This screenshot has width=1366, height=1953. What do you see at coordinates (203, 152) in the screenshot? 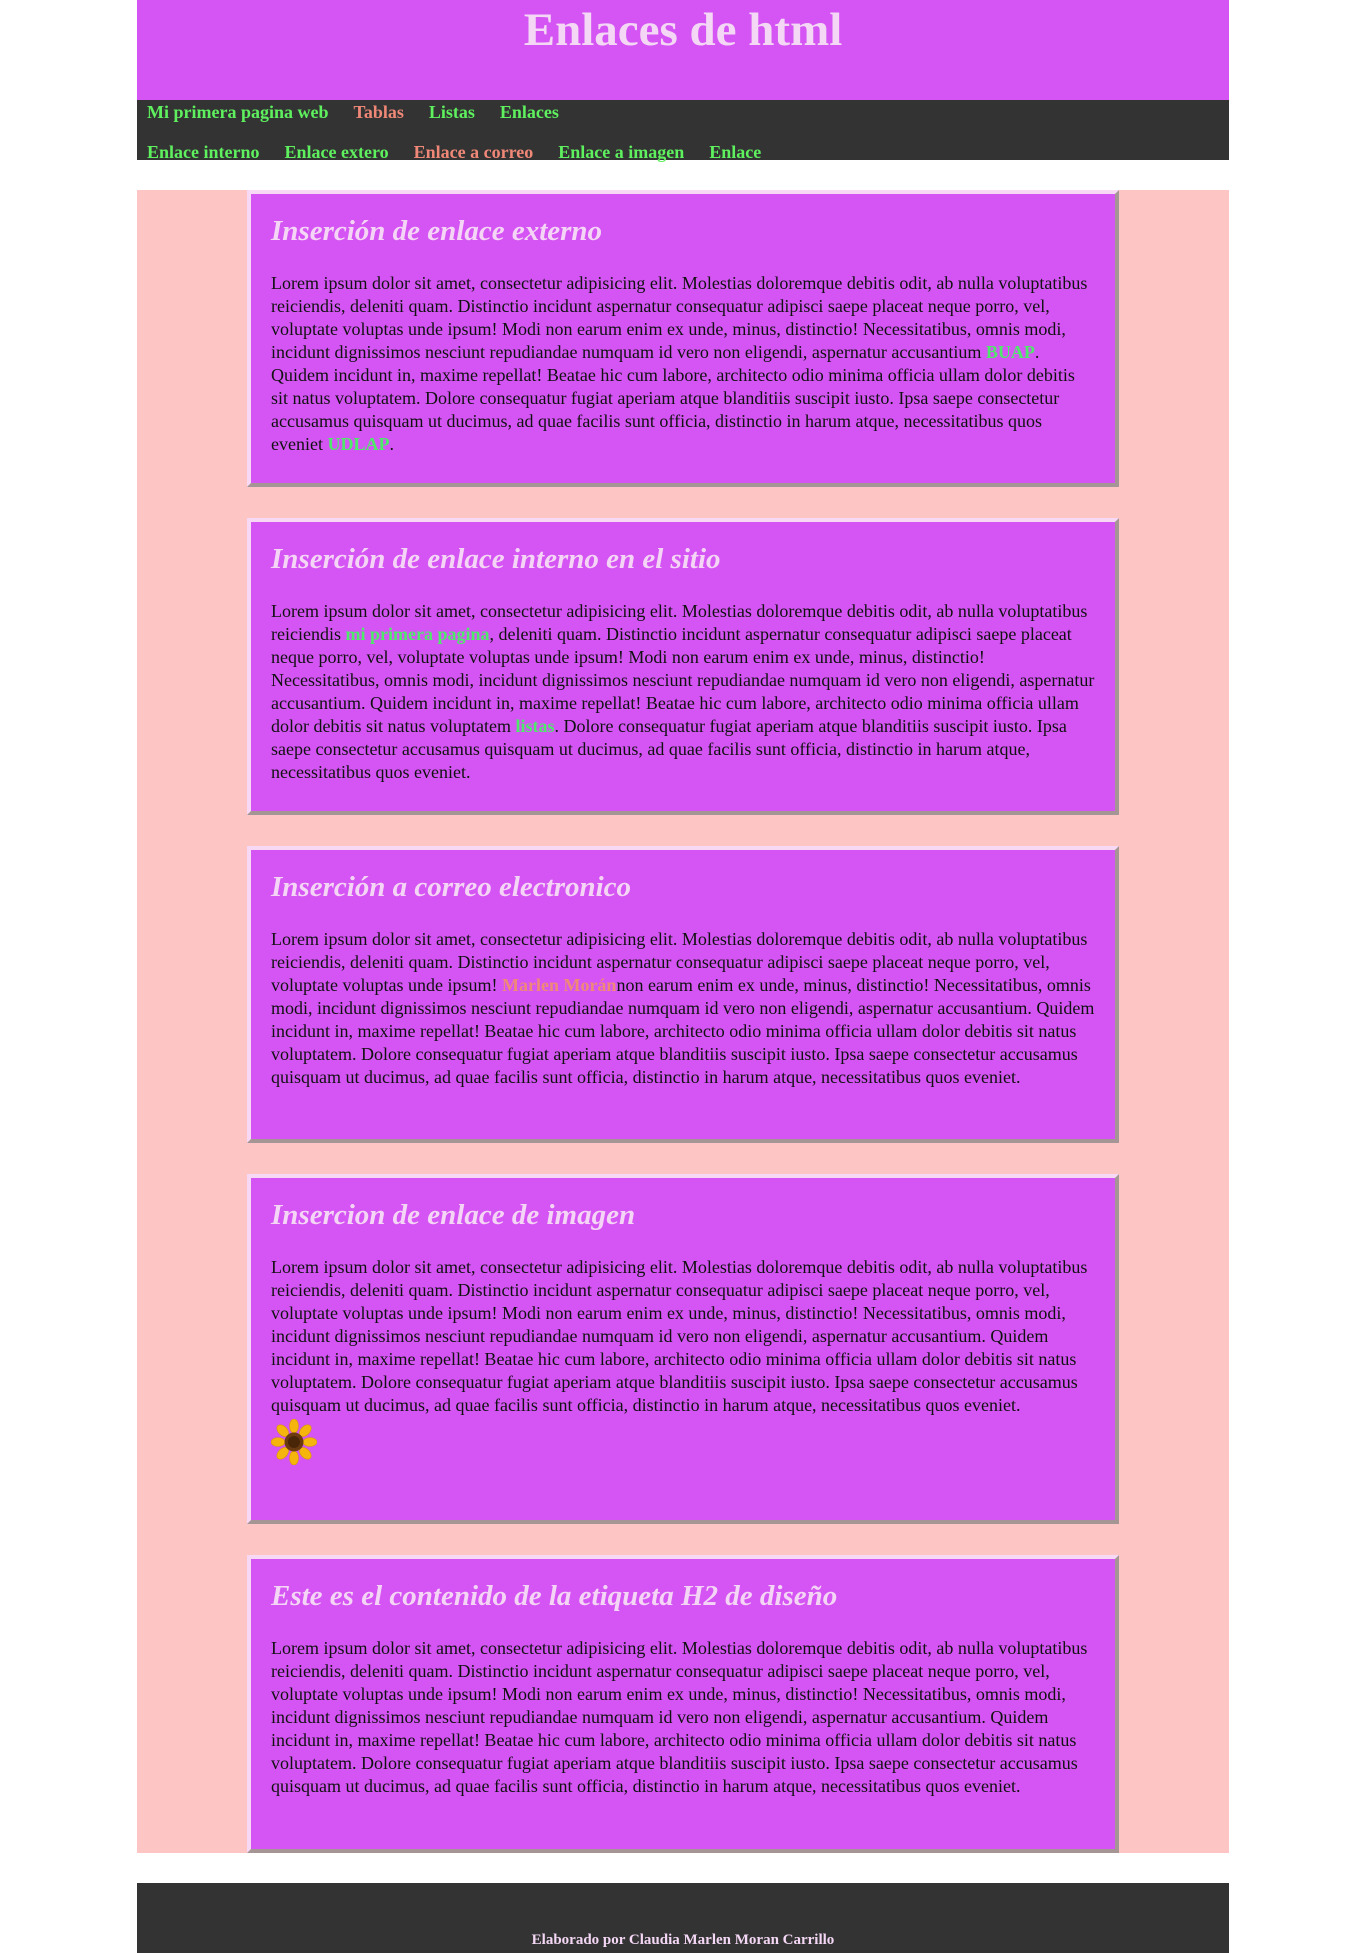
I see `nav-link-enlace-interno: Enlace interno` at bounding box center [203, 152].